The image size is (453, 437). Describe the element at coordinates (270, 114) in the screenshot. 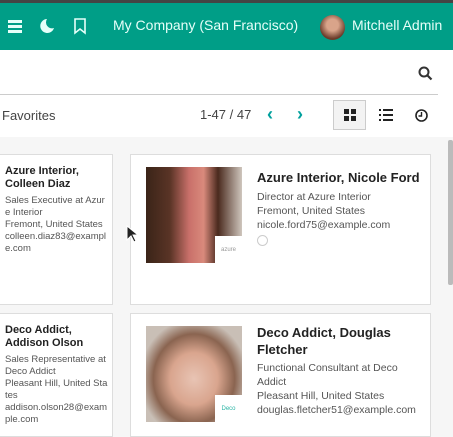

I see `pager-previous-button: ‹` at that location.